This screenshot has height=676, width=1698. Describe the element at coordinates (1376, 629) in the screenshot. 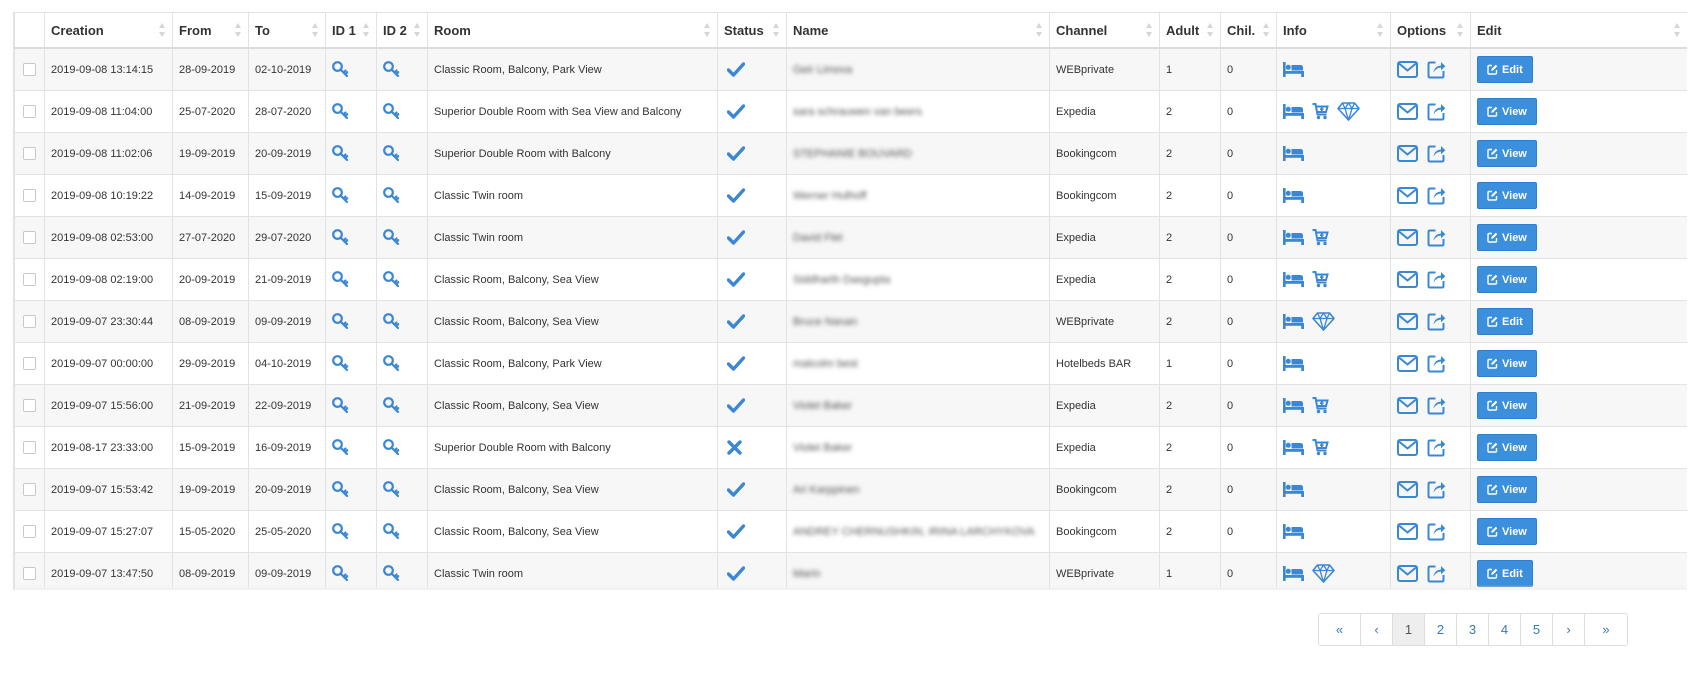

I see `page-prev-button: ‹` at that location.